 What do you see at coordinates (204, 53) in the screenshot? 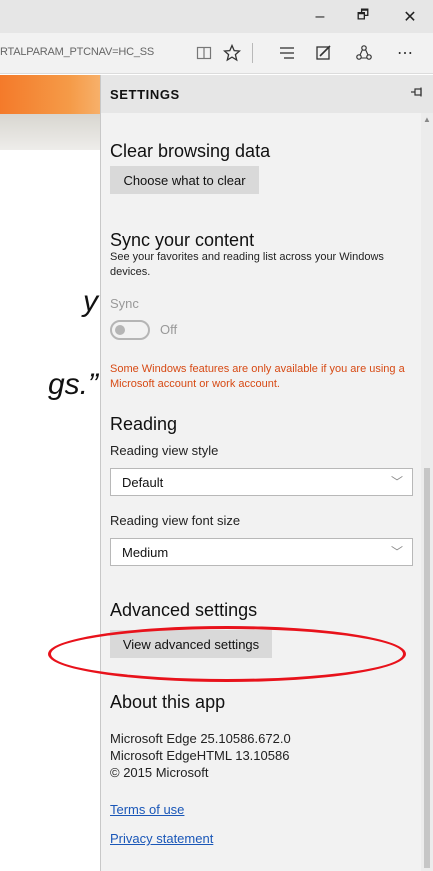
I see `reading-view-icon` at bounding box center [204, 53].